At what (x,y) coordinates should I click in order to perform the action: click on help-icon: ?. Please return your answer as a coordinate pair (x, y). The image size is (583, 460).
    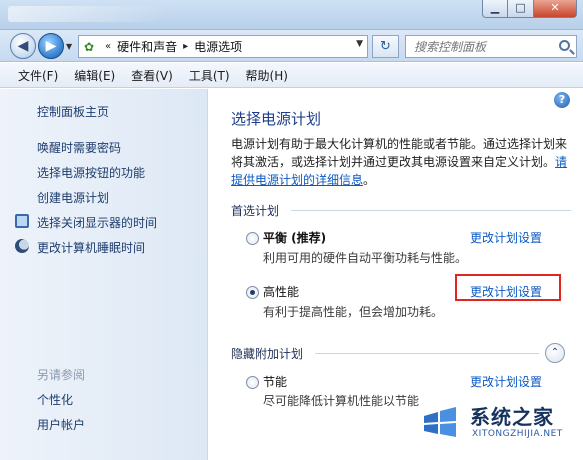
    Looking at the image, I should click on (562, 100).